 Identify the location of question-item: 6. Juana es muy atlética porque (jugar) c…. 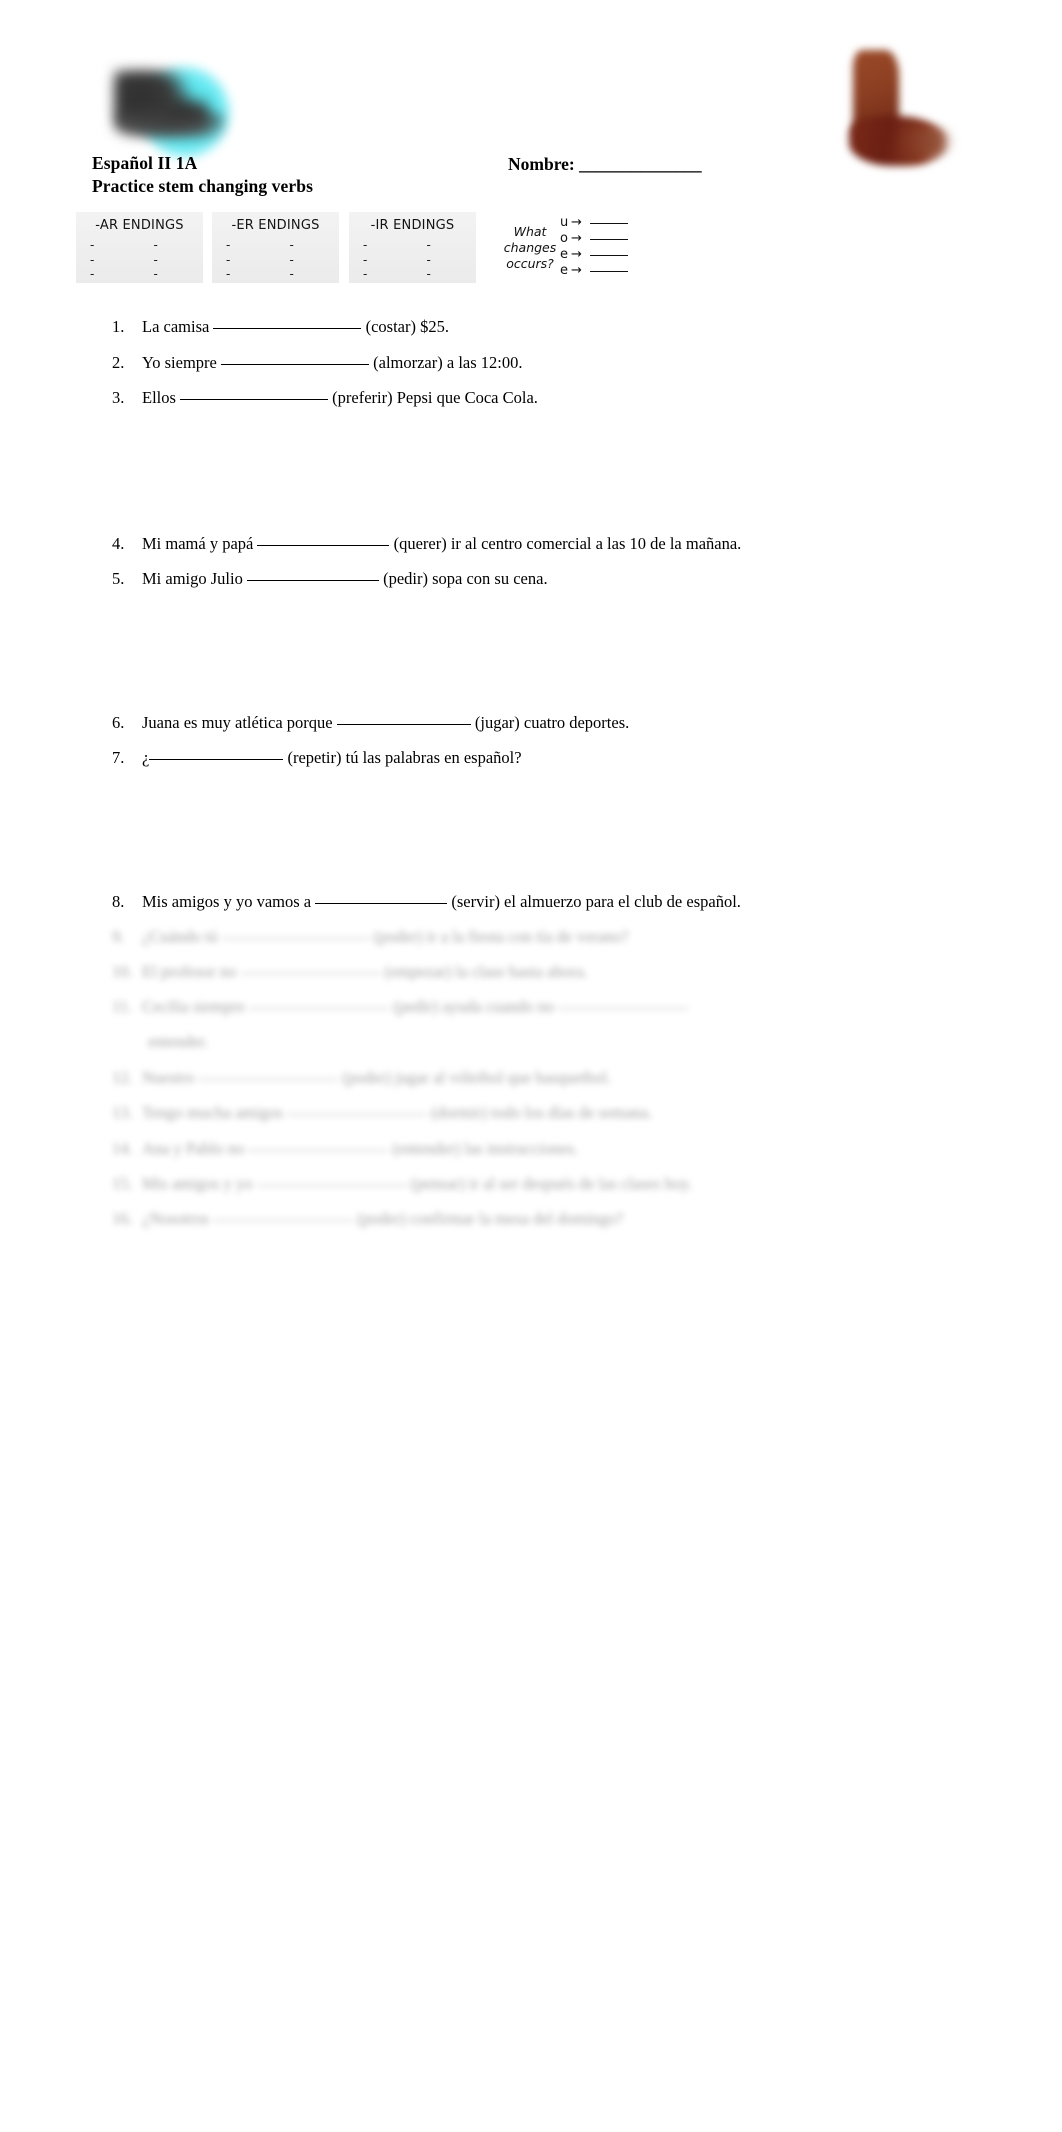
(370, 723).